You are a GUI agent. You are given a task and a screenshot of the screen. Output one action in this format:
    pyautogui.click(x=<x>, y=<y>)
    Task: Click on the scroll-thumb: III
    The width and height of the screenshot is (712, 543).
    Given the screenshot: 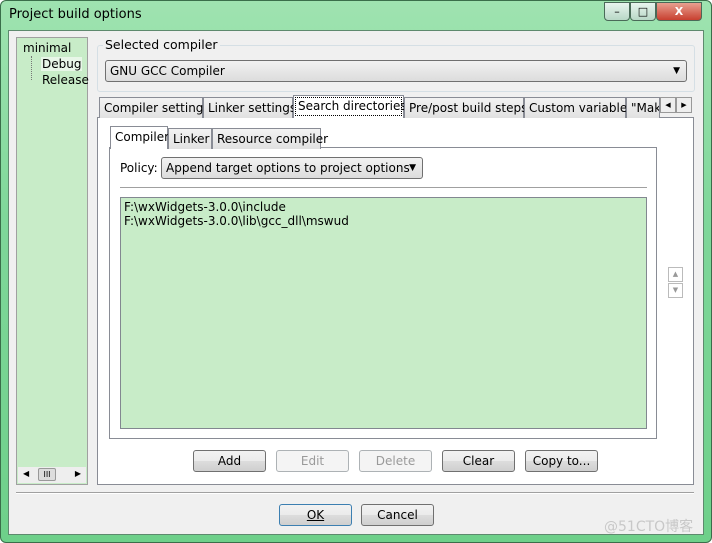 What is the action you would take?
    pyautogui.click(x=47, y=474)
    